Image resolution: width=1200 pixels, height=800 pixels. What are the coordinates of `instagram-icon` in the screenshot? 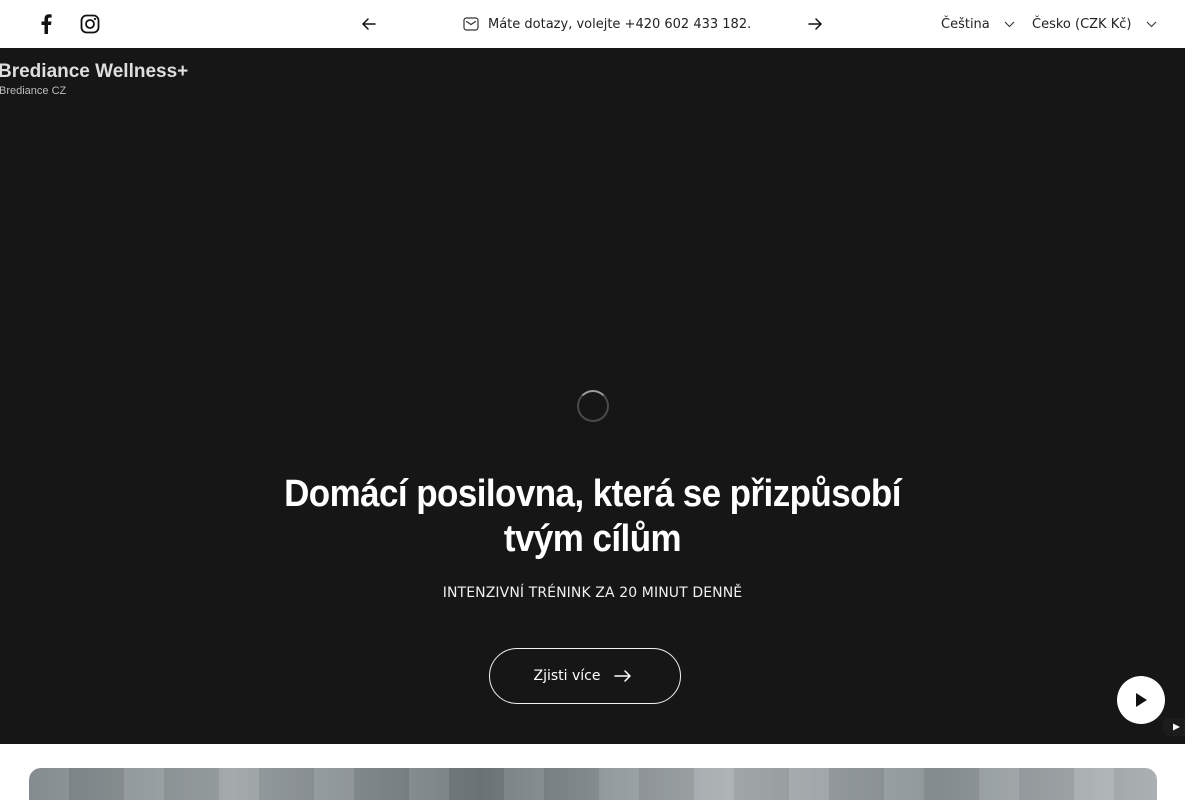 It's located at (90, 24).